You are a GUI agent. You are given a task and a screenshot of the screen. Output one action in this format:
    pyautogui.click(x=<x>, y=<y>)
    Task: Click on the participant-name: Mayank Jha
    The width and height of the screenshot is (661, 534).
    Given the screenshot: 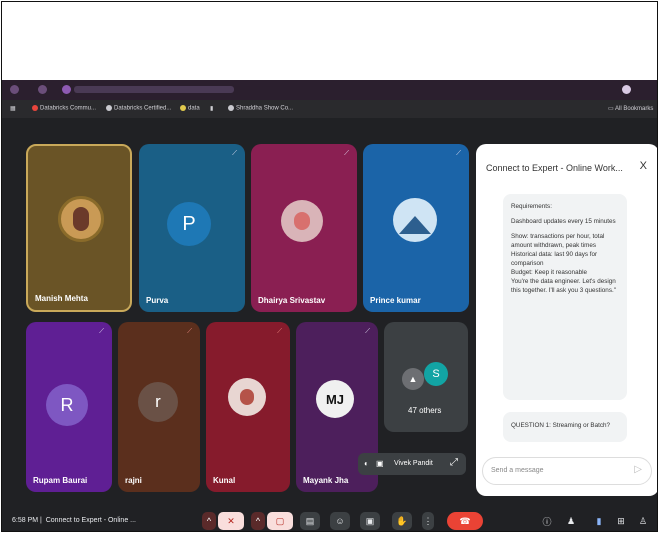 What is the action you would take?
    pyautogui.click(x=326, y=480)
    